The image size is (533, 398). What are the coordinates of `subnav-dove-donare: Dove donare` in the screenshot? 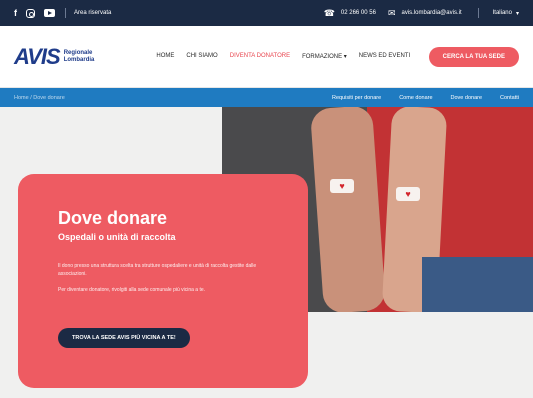 It's located at (467, 98).